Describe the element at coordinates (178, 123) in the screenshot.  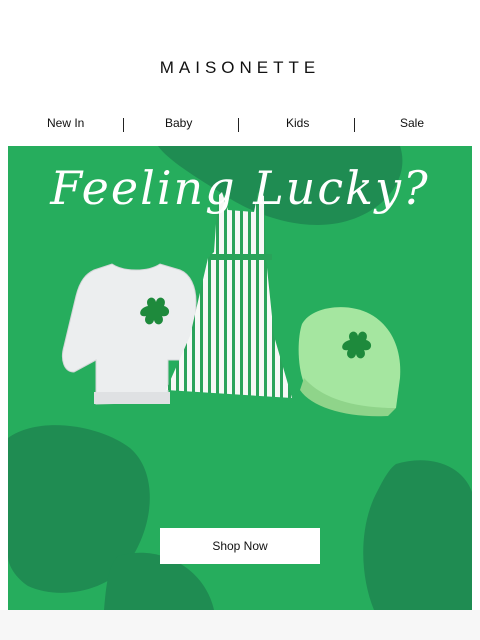
I see `nav-item-baby: Baby` at that location.